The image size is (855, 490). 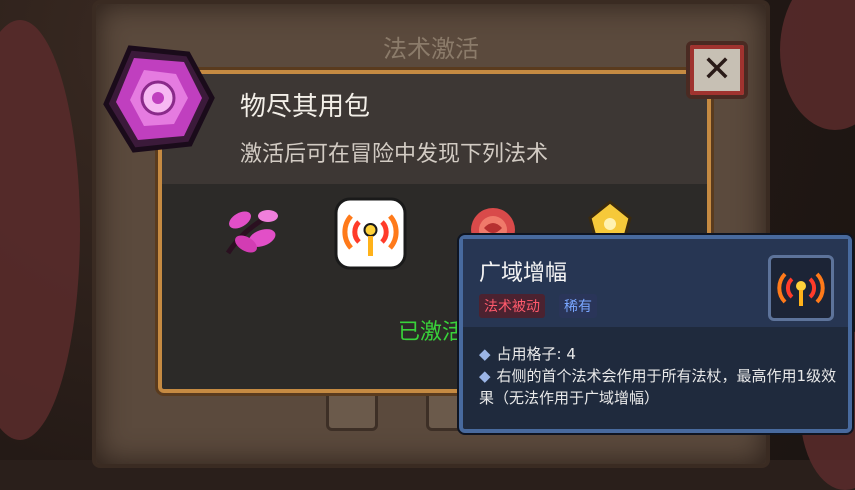 I want to click on tooltip-line: ◆ 占用格子: 4, so click(x=658, y=354).